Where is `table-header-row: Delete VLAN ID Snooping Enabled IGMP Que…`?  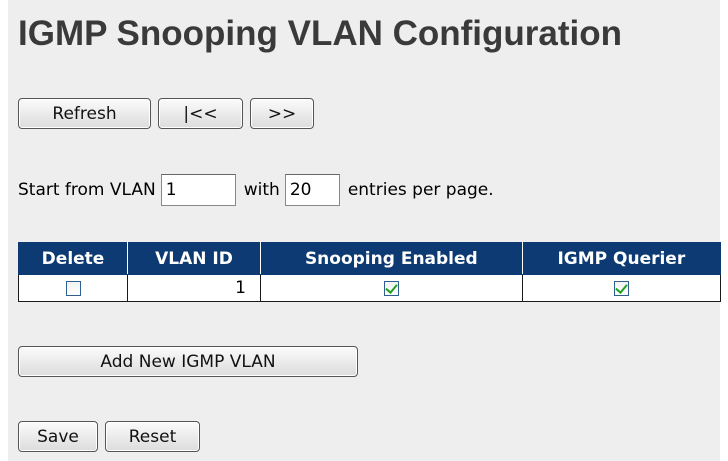 table-header-row: Delete VLAN ID Snooping Enabled IGMP Que… is located at coordinates (370, 258).